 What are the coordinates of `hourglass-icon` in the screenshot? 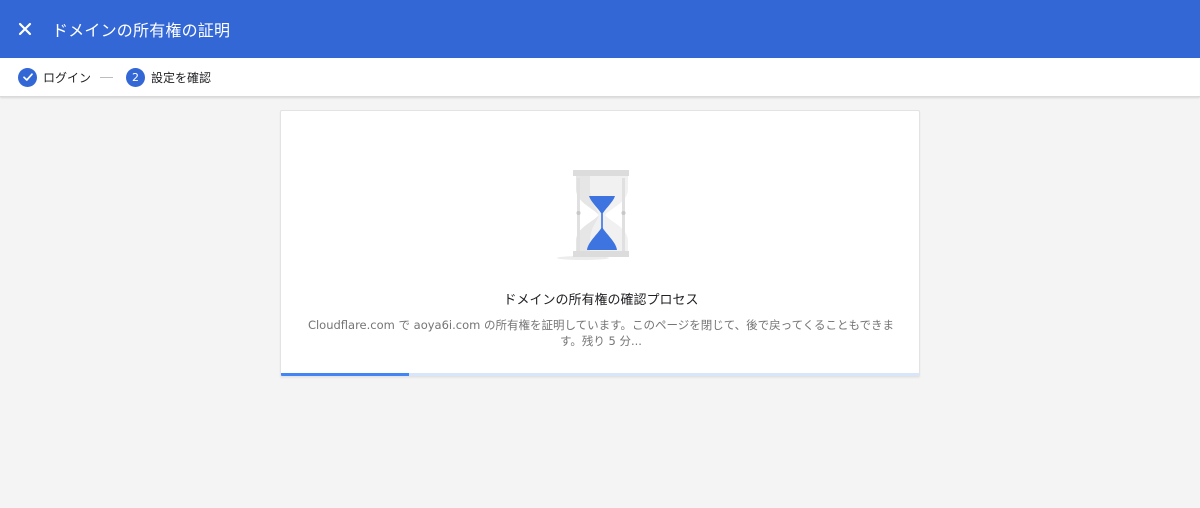 It's located at (593, 215).